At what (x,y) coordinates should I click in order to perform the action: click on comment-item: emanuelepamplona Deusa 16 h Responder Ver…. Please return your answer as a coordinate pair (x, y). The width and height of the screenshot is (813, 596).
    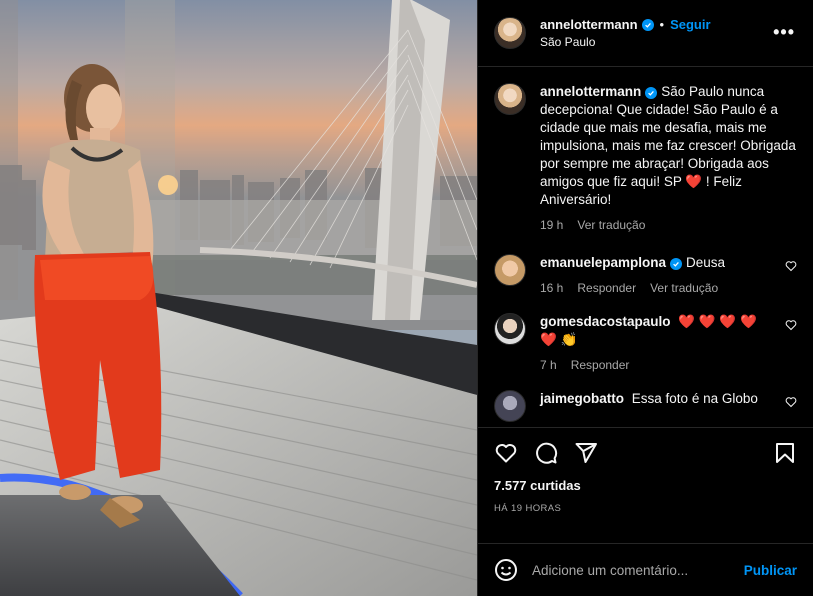
    Looking at the image, I should click on (645, 274).